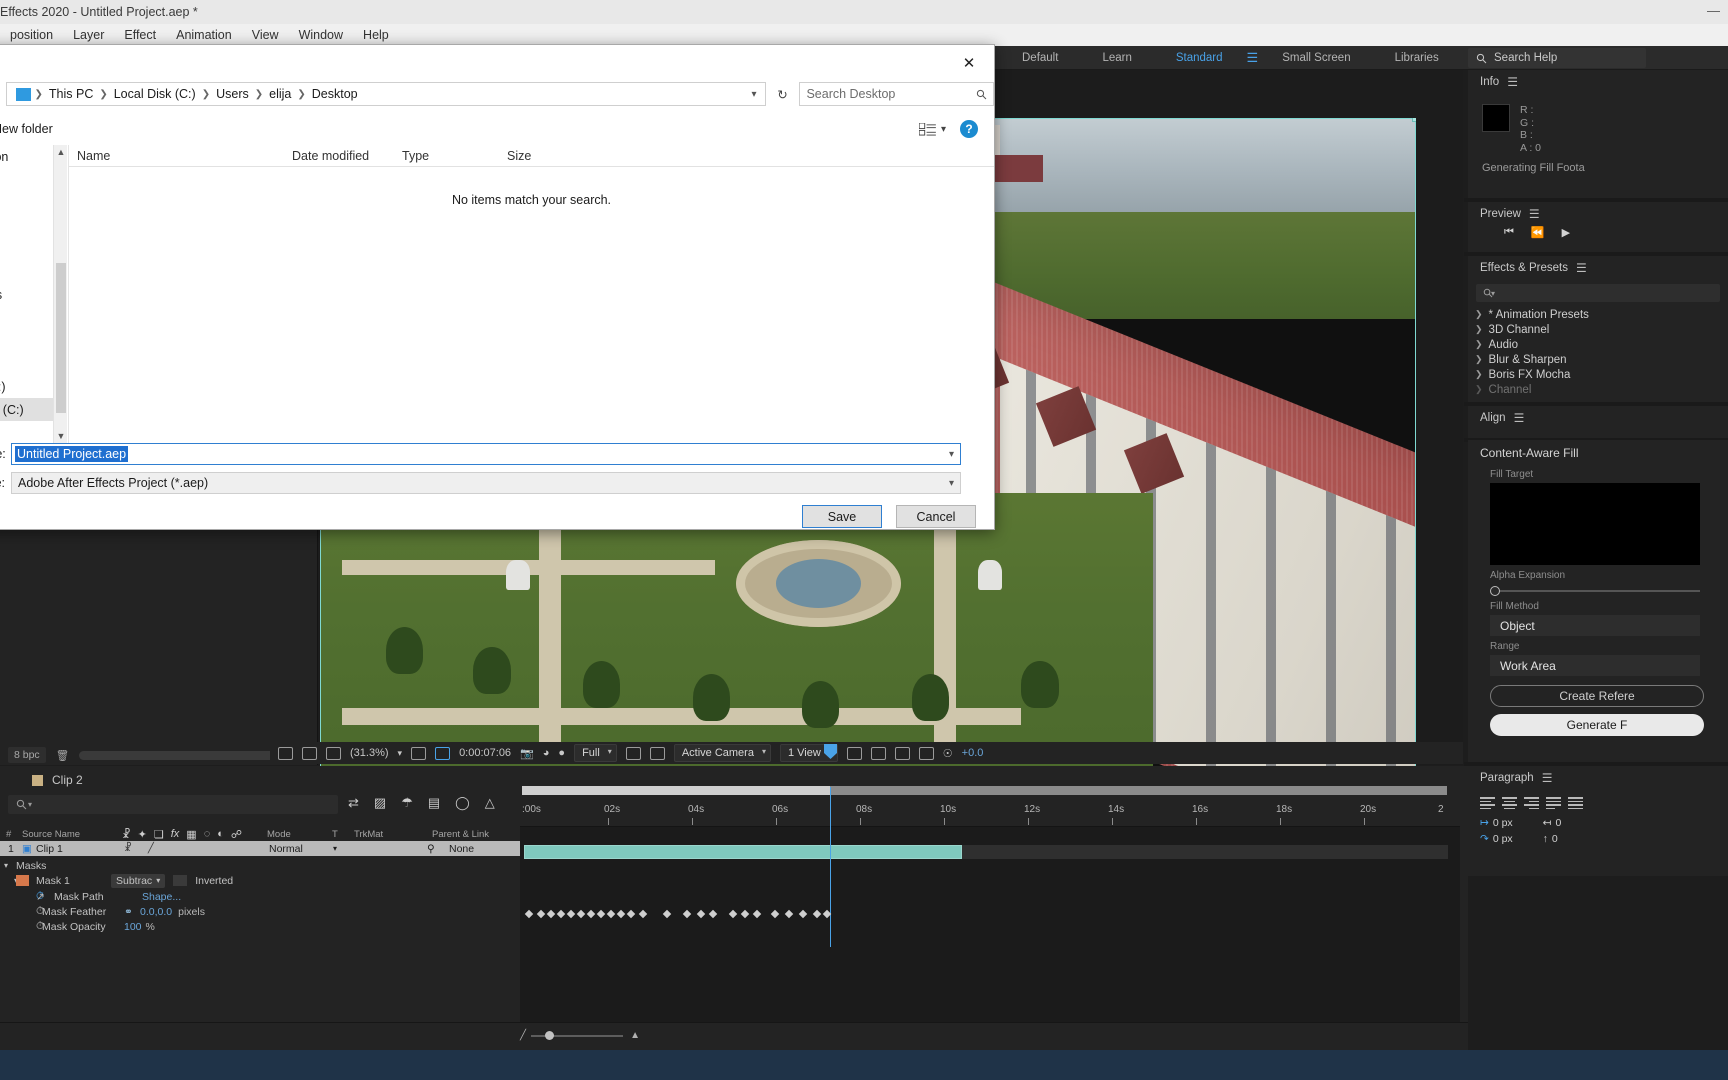  I want to click on menu-item-layer: Layer, so click(88, 35).